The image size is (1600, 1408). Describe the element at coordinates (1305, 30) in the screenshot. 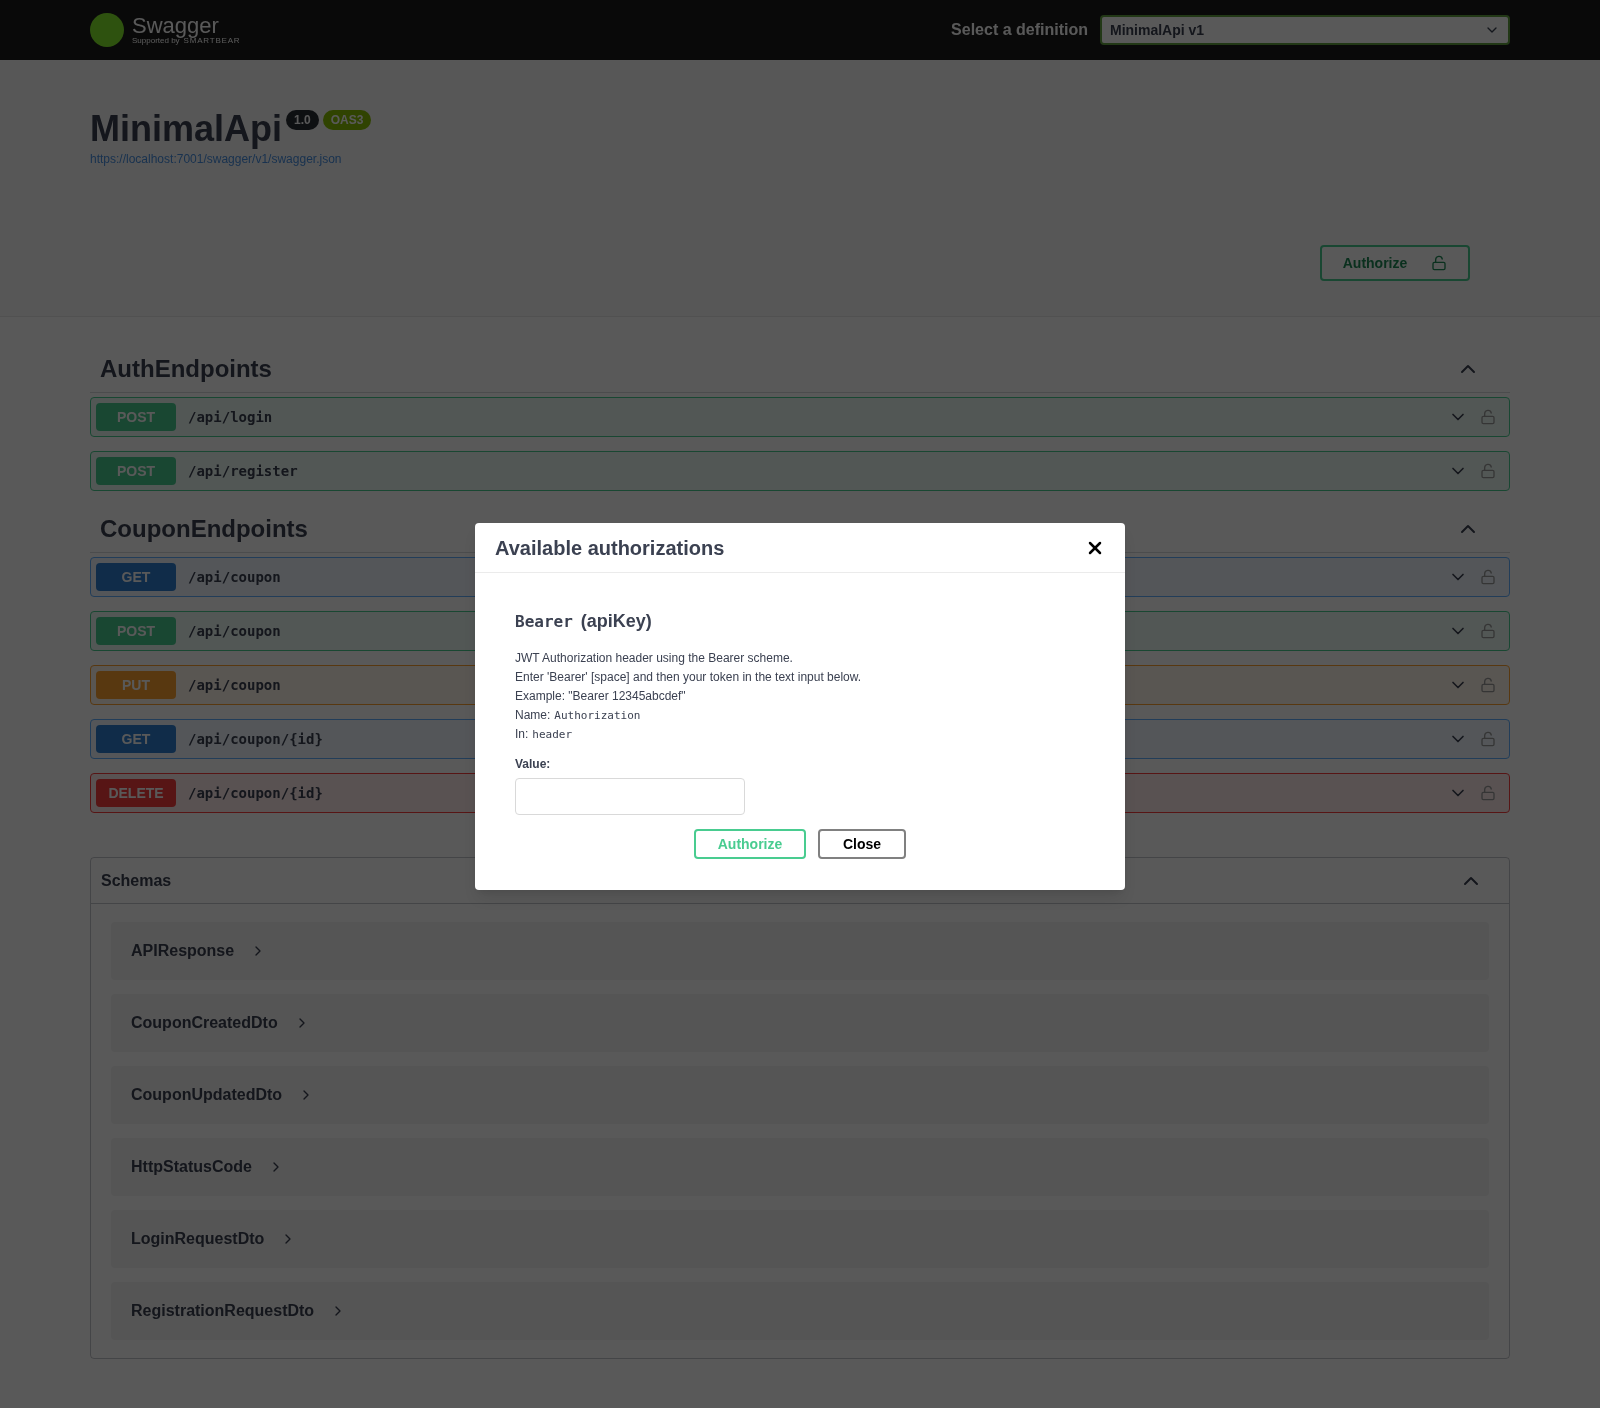

I see `definition-select: MinimalApi v1` at that location.